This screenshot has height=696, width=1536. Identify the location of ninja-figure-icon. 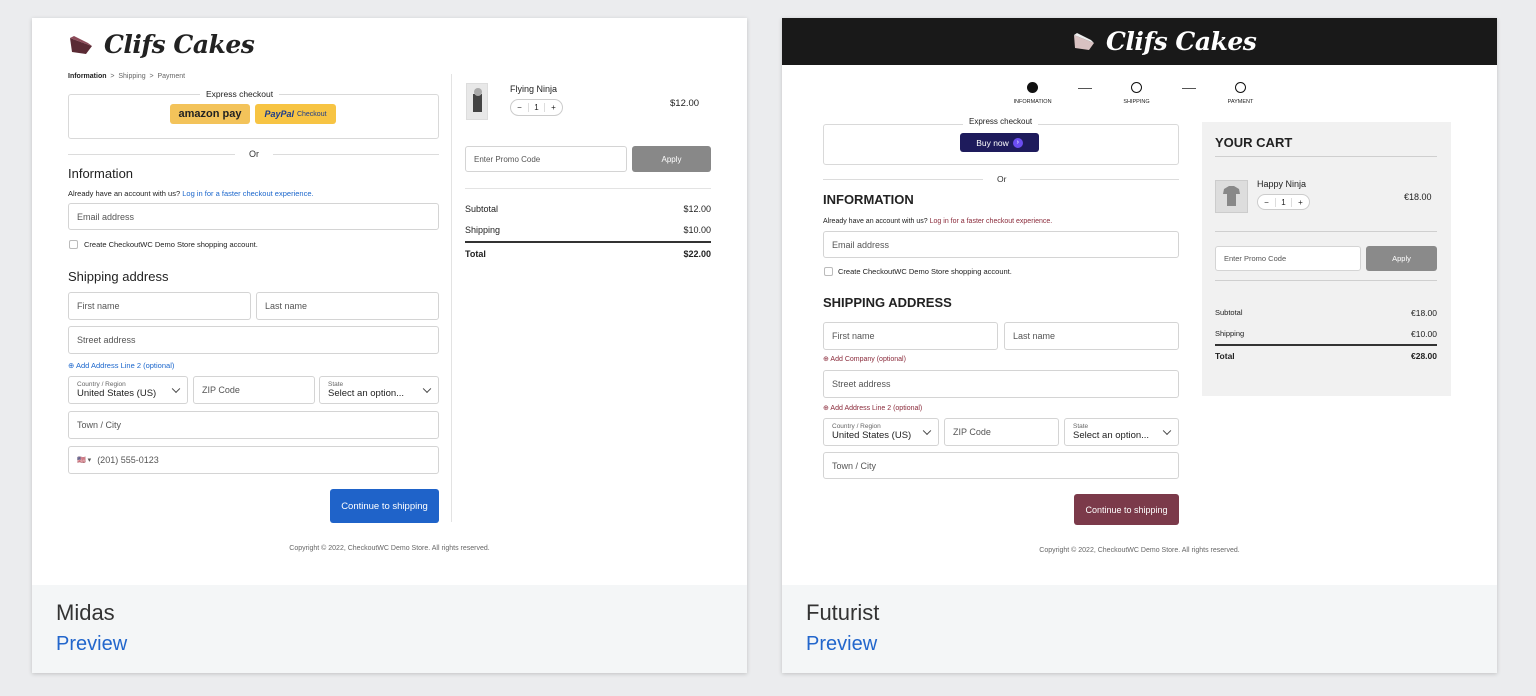
(477, 100).